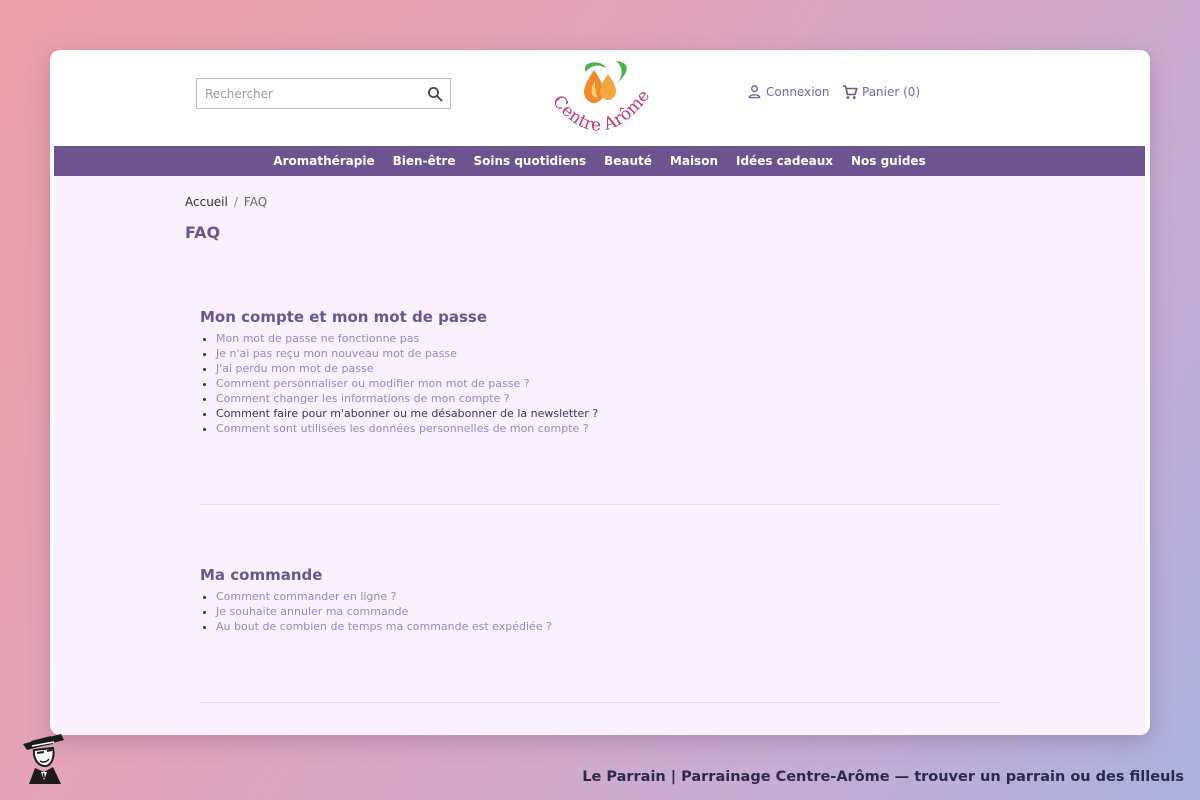 Image resolution: width=1200 pixels, height=800 pixels. What do you see at coordinates (888, 161) in the screenshot?
I see `menu-item-nos-guides: Nos guides` at bounding box center [888, 161].